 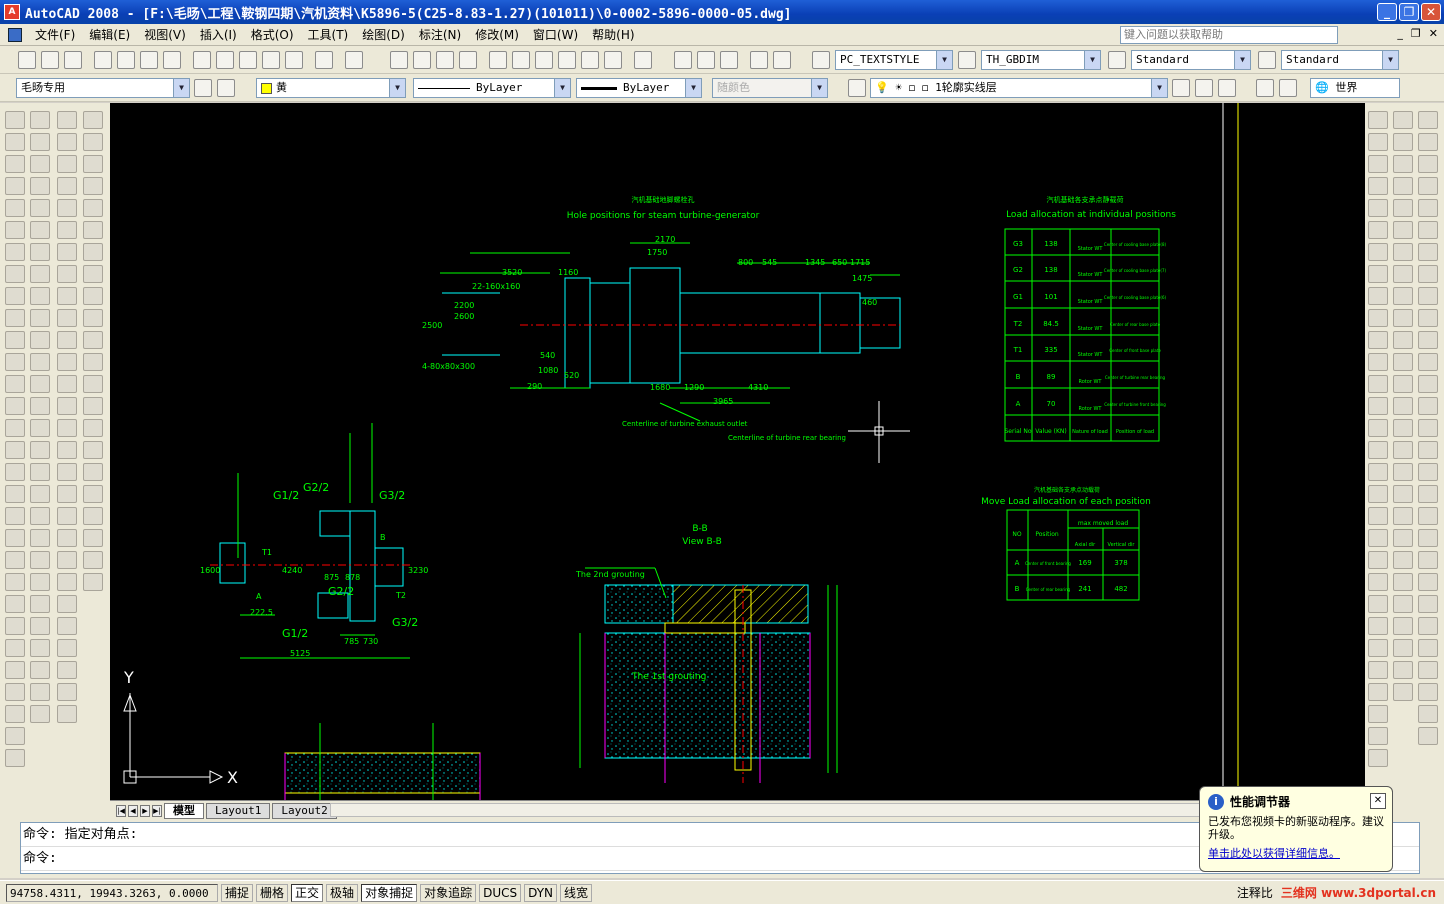 I want to click on layer-tool3-icon, so click(x=729, y=60).